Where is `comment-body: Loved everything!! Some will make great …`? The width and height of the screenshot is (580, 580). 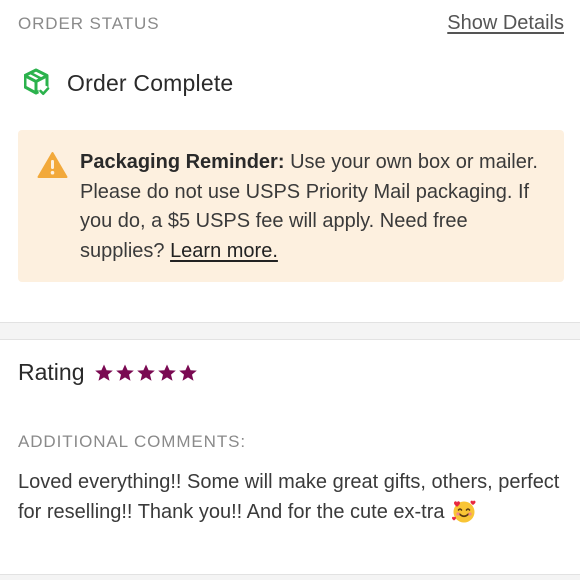
comment-body: Loved everything!! Some will make great … is located at coordinates (289, 497).